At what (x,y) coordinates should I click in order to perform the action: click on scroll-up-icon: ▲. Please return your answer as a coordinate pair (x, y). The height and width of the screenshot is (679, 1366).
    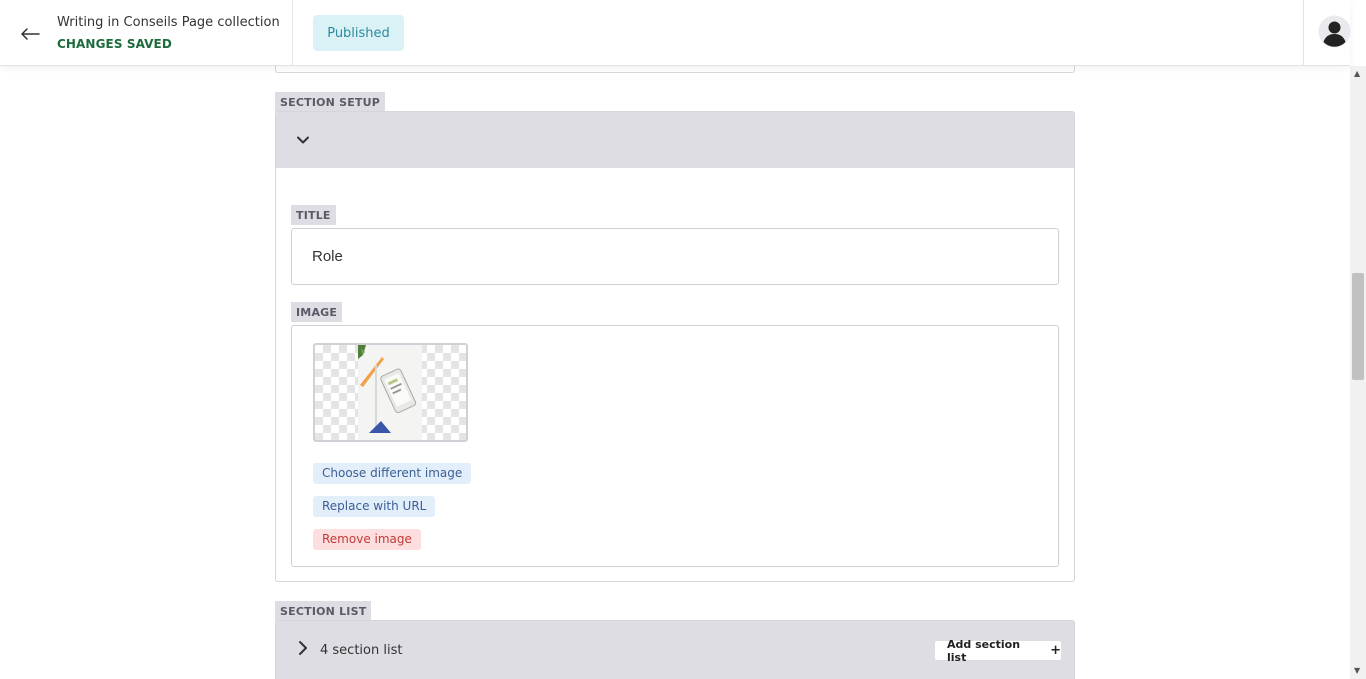
    Looking at the image, I should click on (1357, 73).